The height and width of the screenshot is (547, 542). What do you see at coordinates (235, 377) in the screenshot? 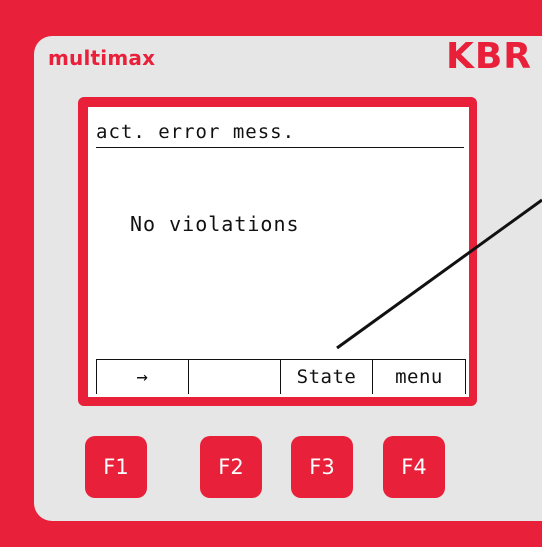
I see `softkey-empty` at bounding box center [235, 377].